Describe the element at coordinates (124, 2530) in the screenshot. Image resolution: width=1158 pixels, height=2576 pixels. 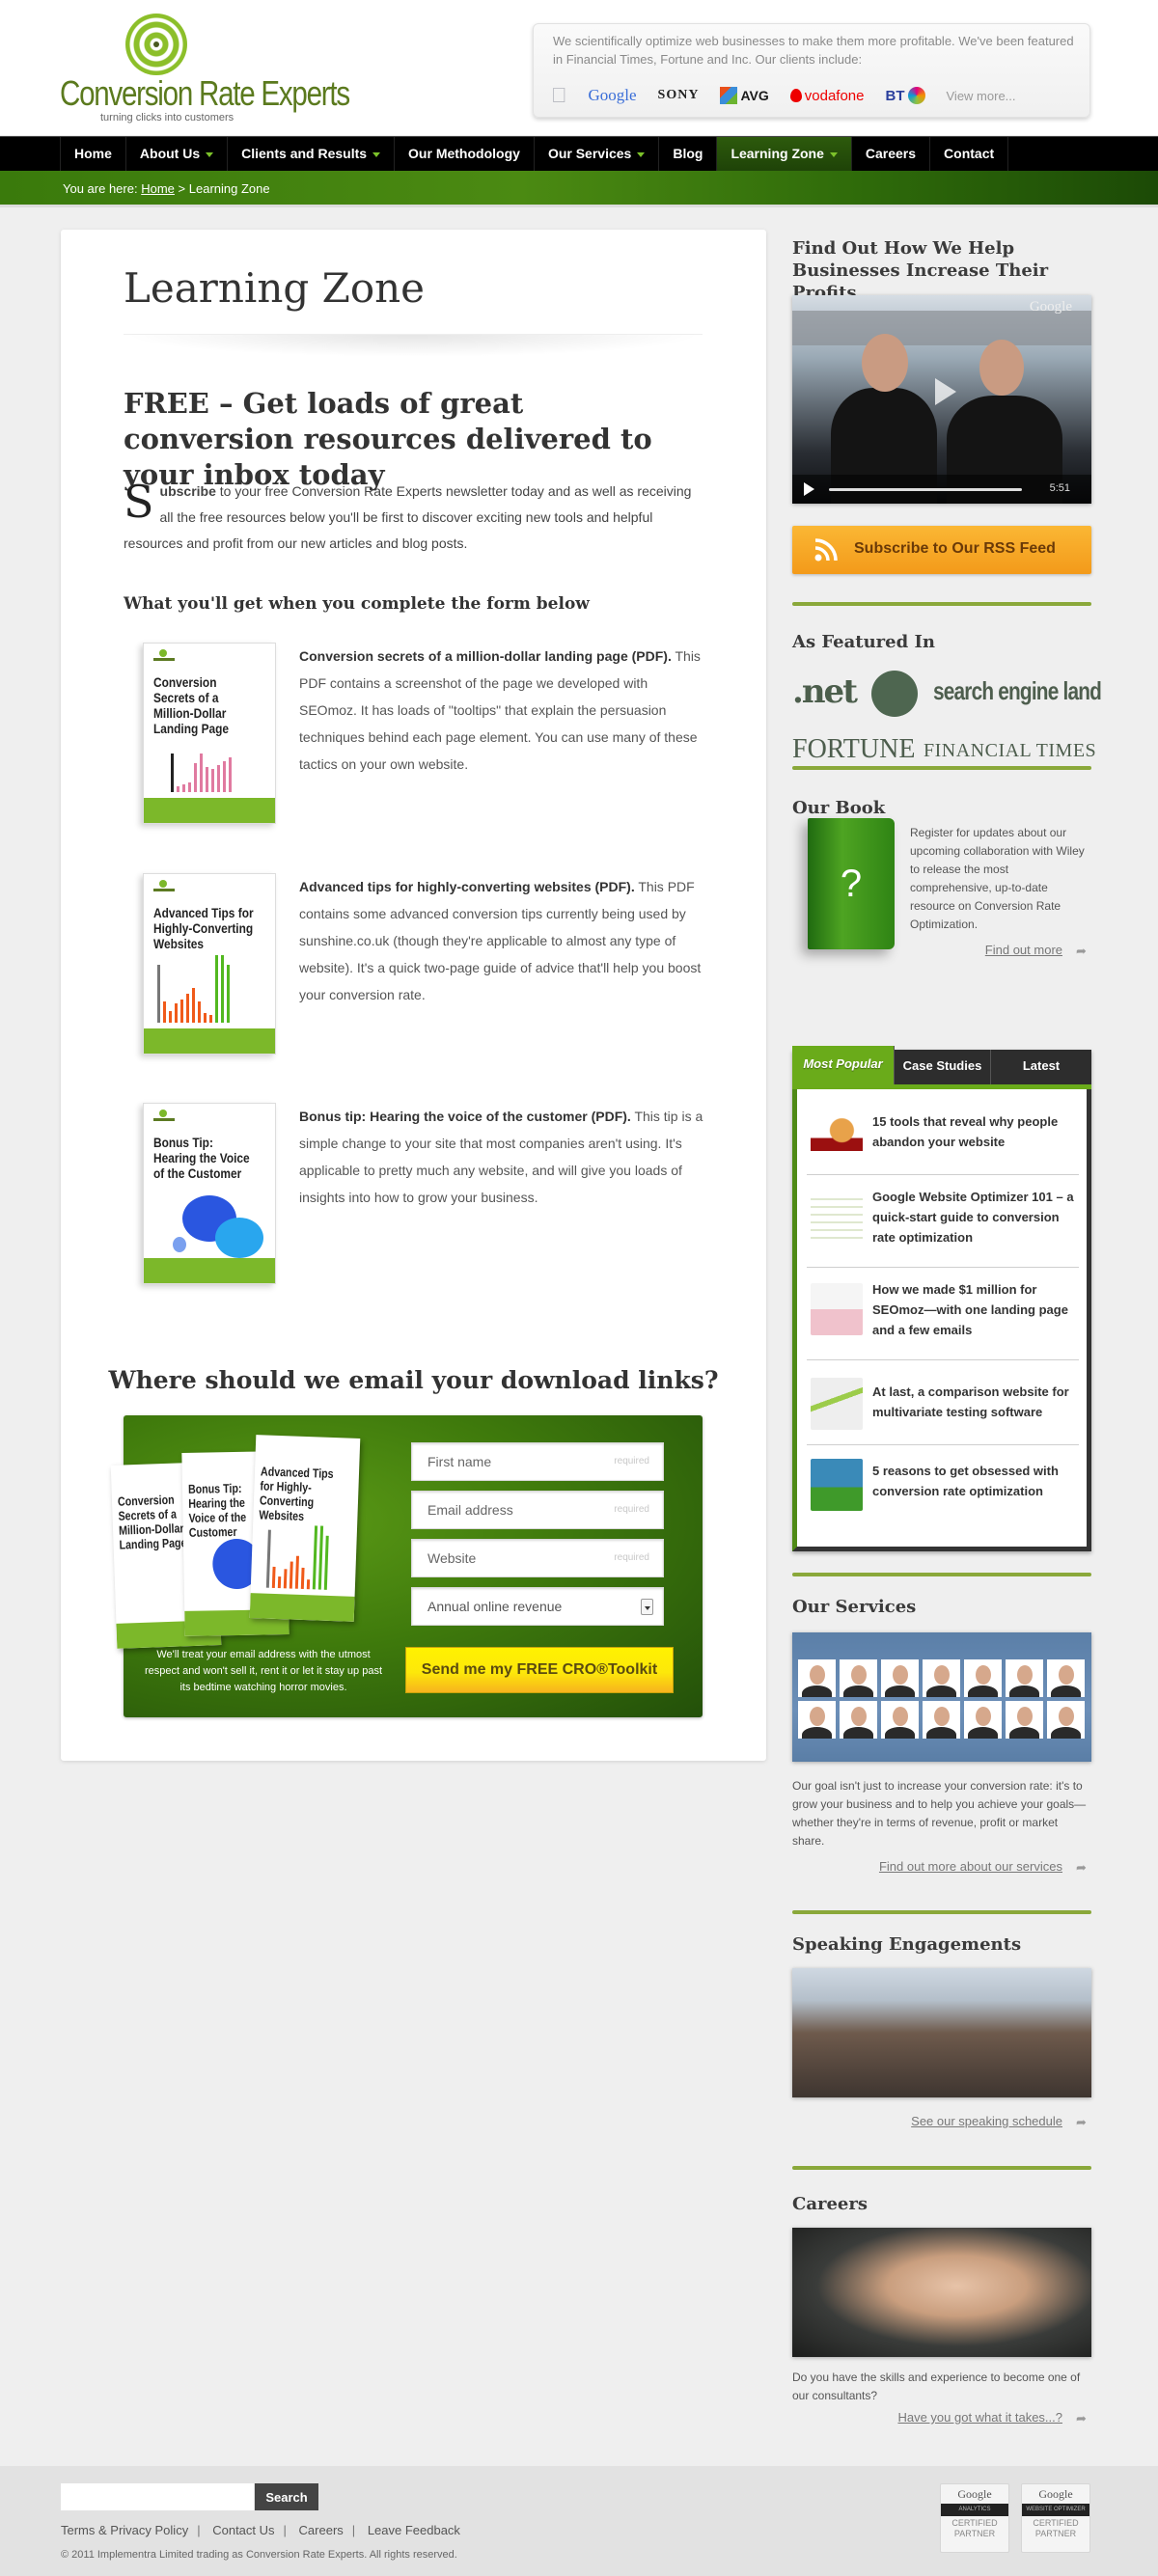
I see `footer-link-terms: Terms & Privacy Policy` at that location.